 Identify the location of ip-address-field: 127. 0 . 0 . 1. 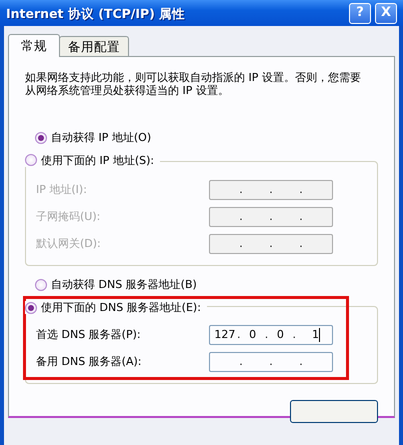
(271, 334).